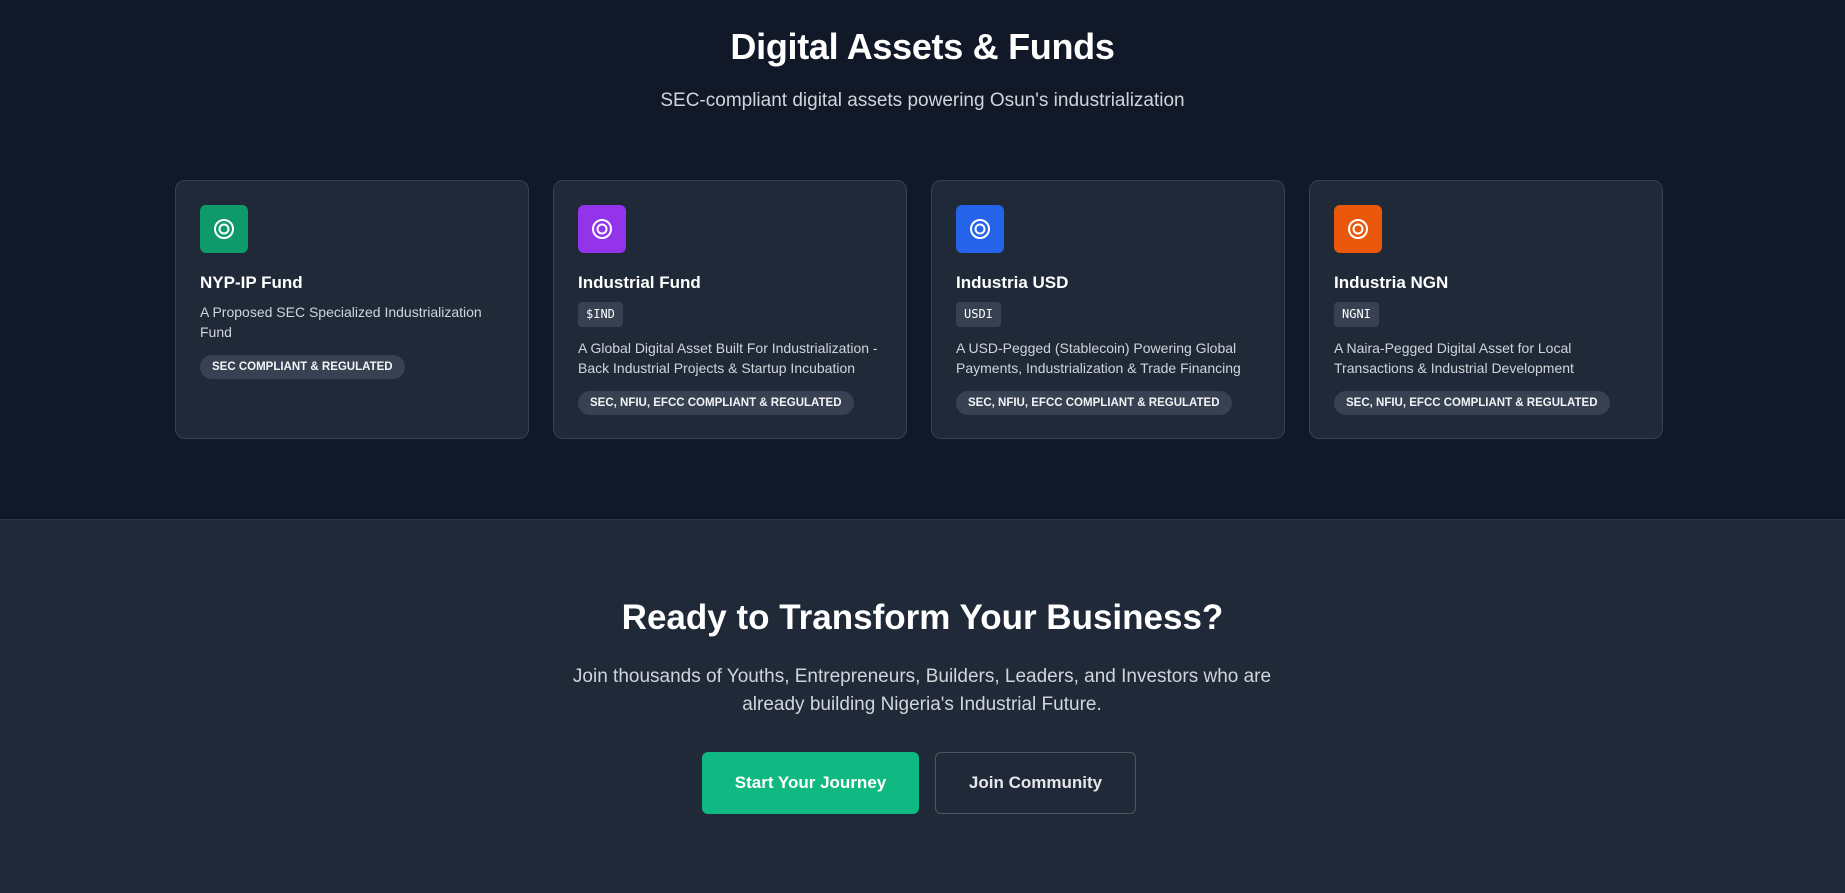 The width and height of the screenshot is (1845, 893). Describe the element at coordinates (302, 367) in the screenshot. I see `compliance-badge: SEC COMPLIANT & REGULATED` at that location.